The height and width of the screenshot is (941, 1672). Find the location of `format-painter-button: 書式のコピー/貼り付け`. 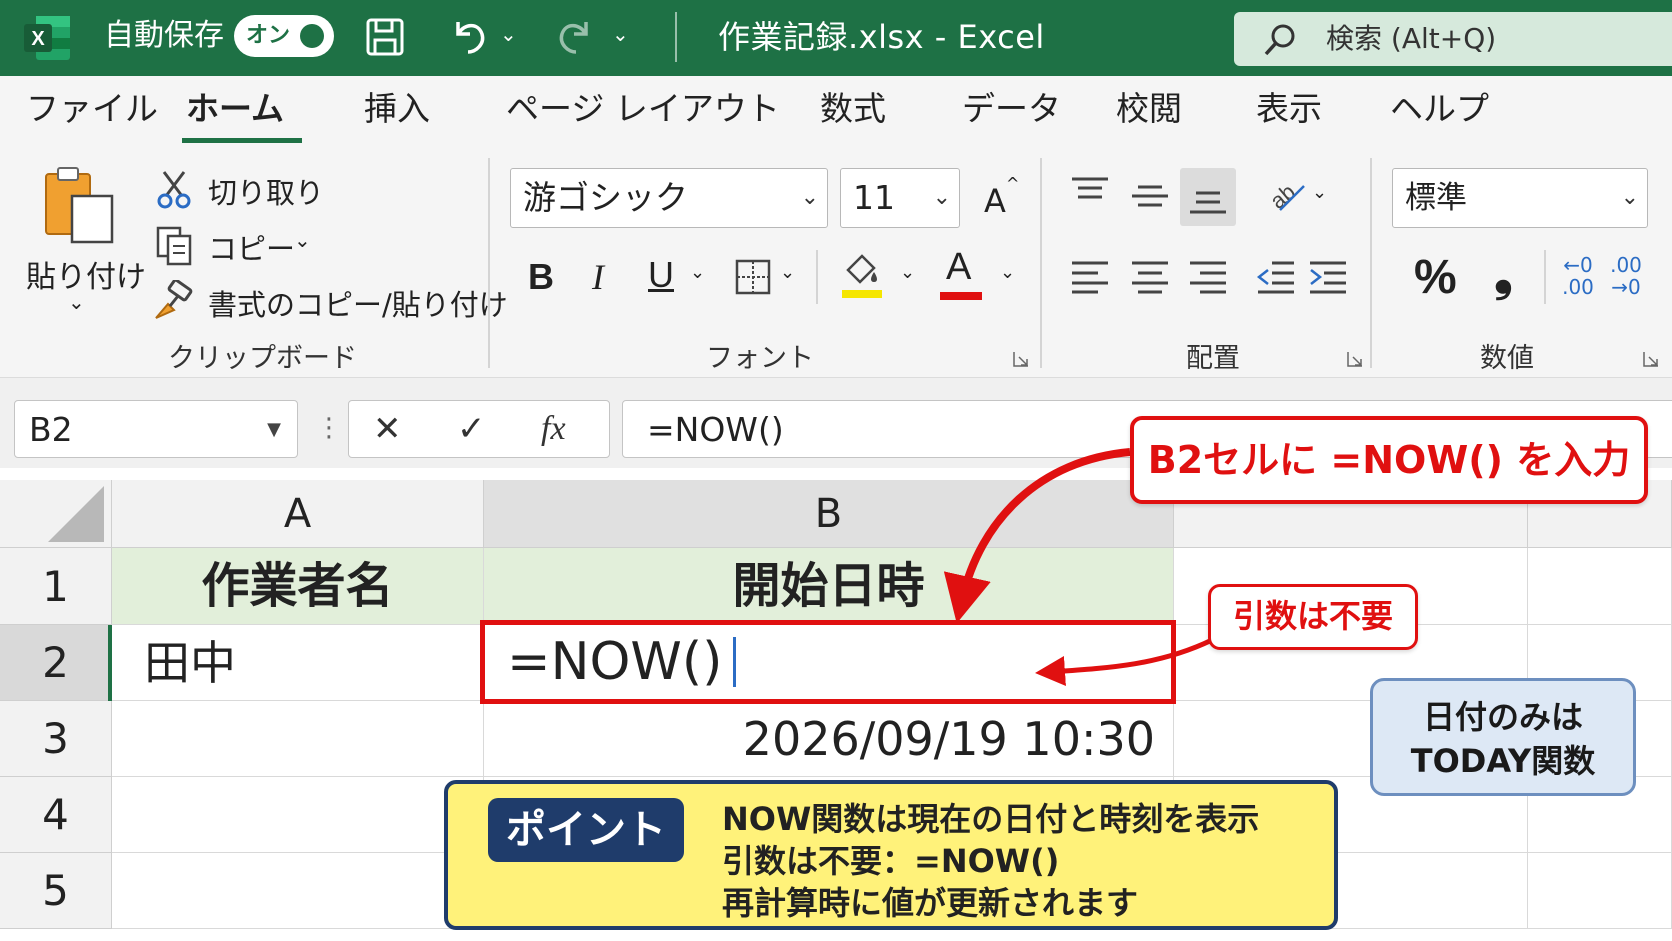

format-painter-button: 書式のコピー/貼り付け is located at coordinates (358, 303).